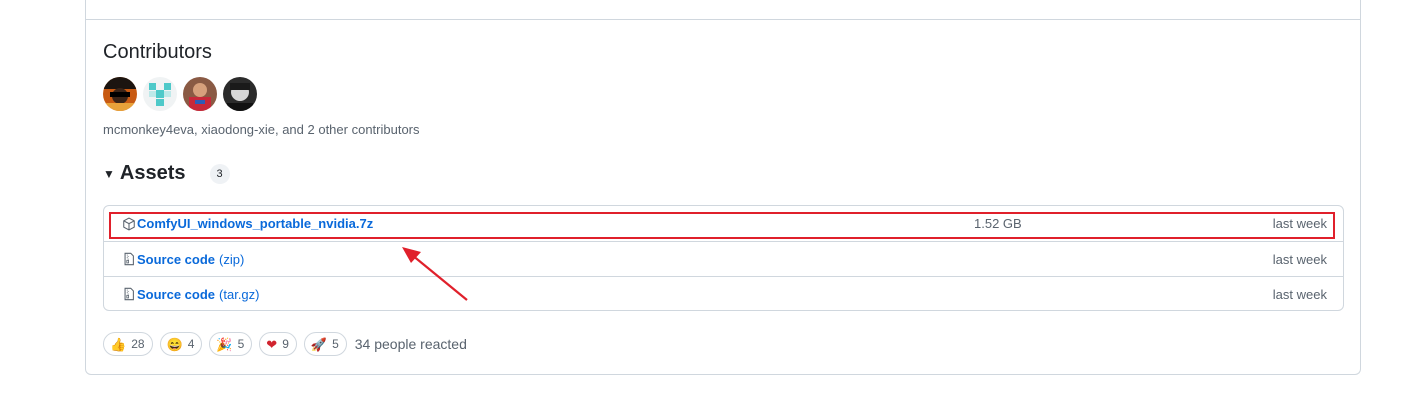 This screenshot has height=400, width=1402. What do you see at coordinates (191, 344) in the screenshot?
I see `reaction-count: 4` at bounding box center [191, 344].